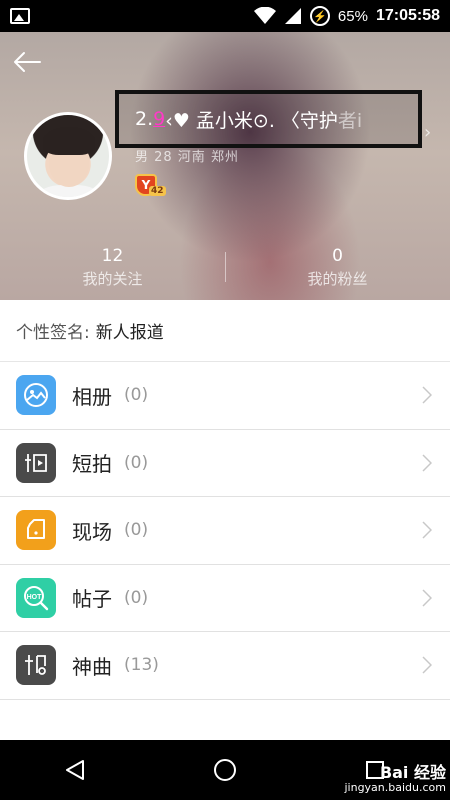 The height and width of the screenshot is (800, 450). What do you see at coordinates (92, 531) in the screenshot?
I see `menu-label: 现场` at bounding box center [92, 531].